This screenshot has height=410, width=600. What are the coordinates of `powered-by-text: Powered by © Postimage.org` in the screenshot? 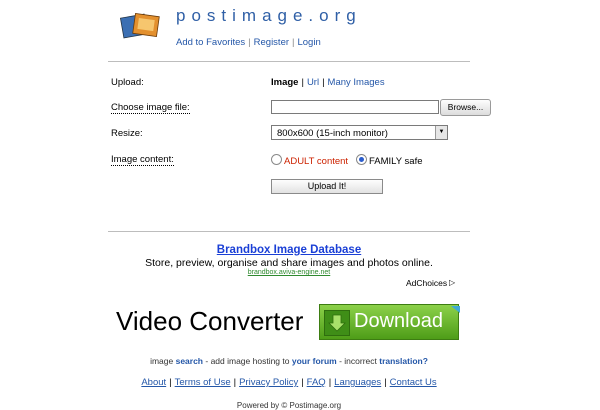 It's located at (289, 405).